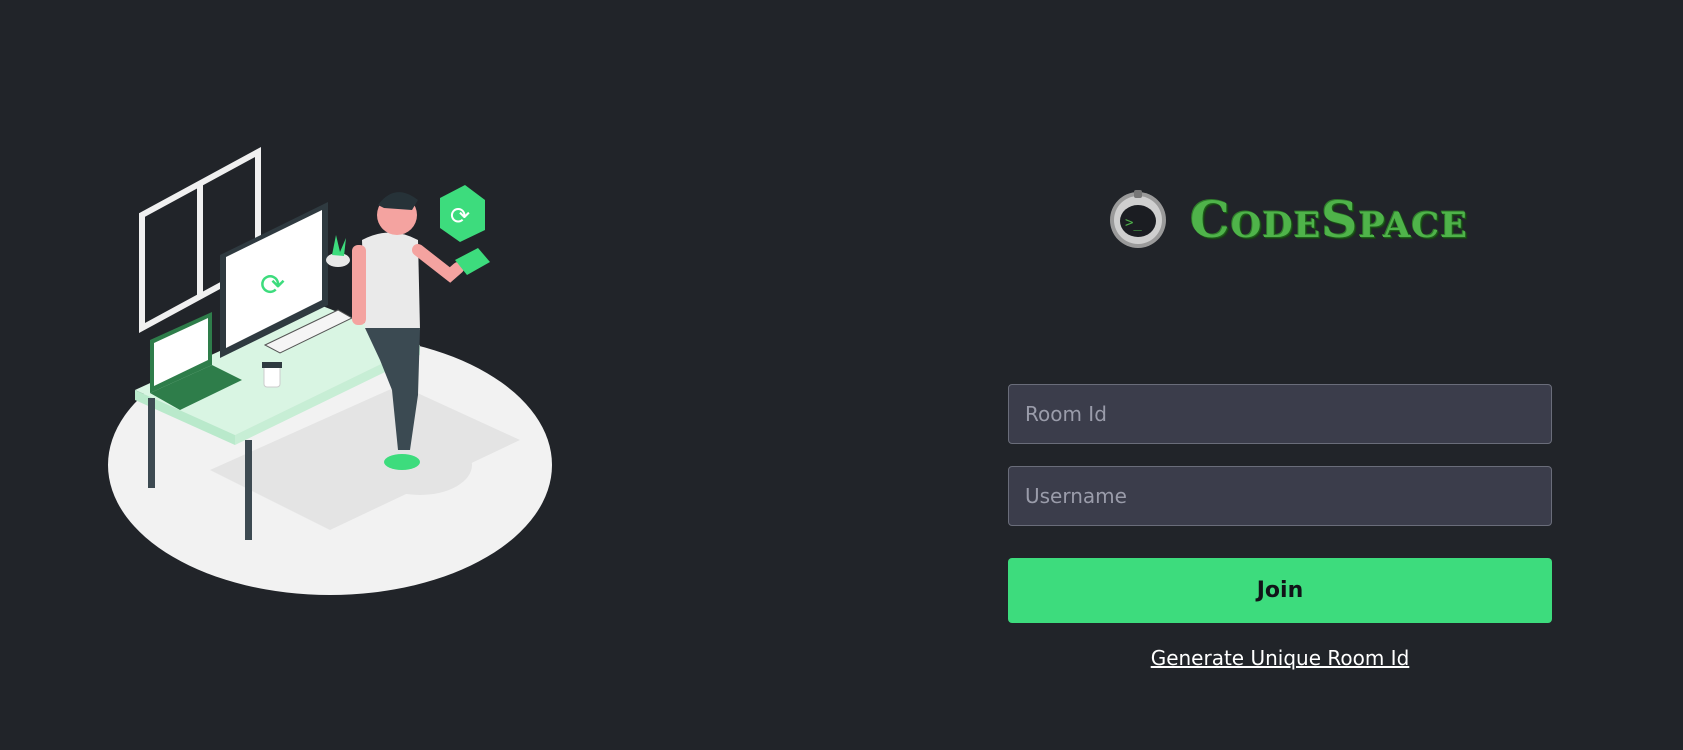 Image resolution: width=1683 pixels, height=750 pixels. Describe the element at coordinates (1280, 590) in the screenshot. I see `join-button: Join` at that location.